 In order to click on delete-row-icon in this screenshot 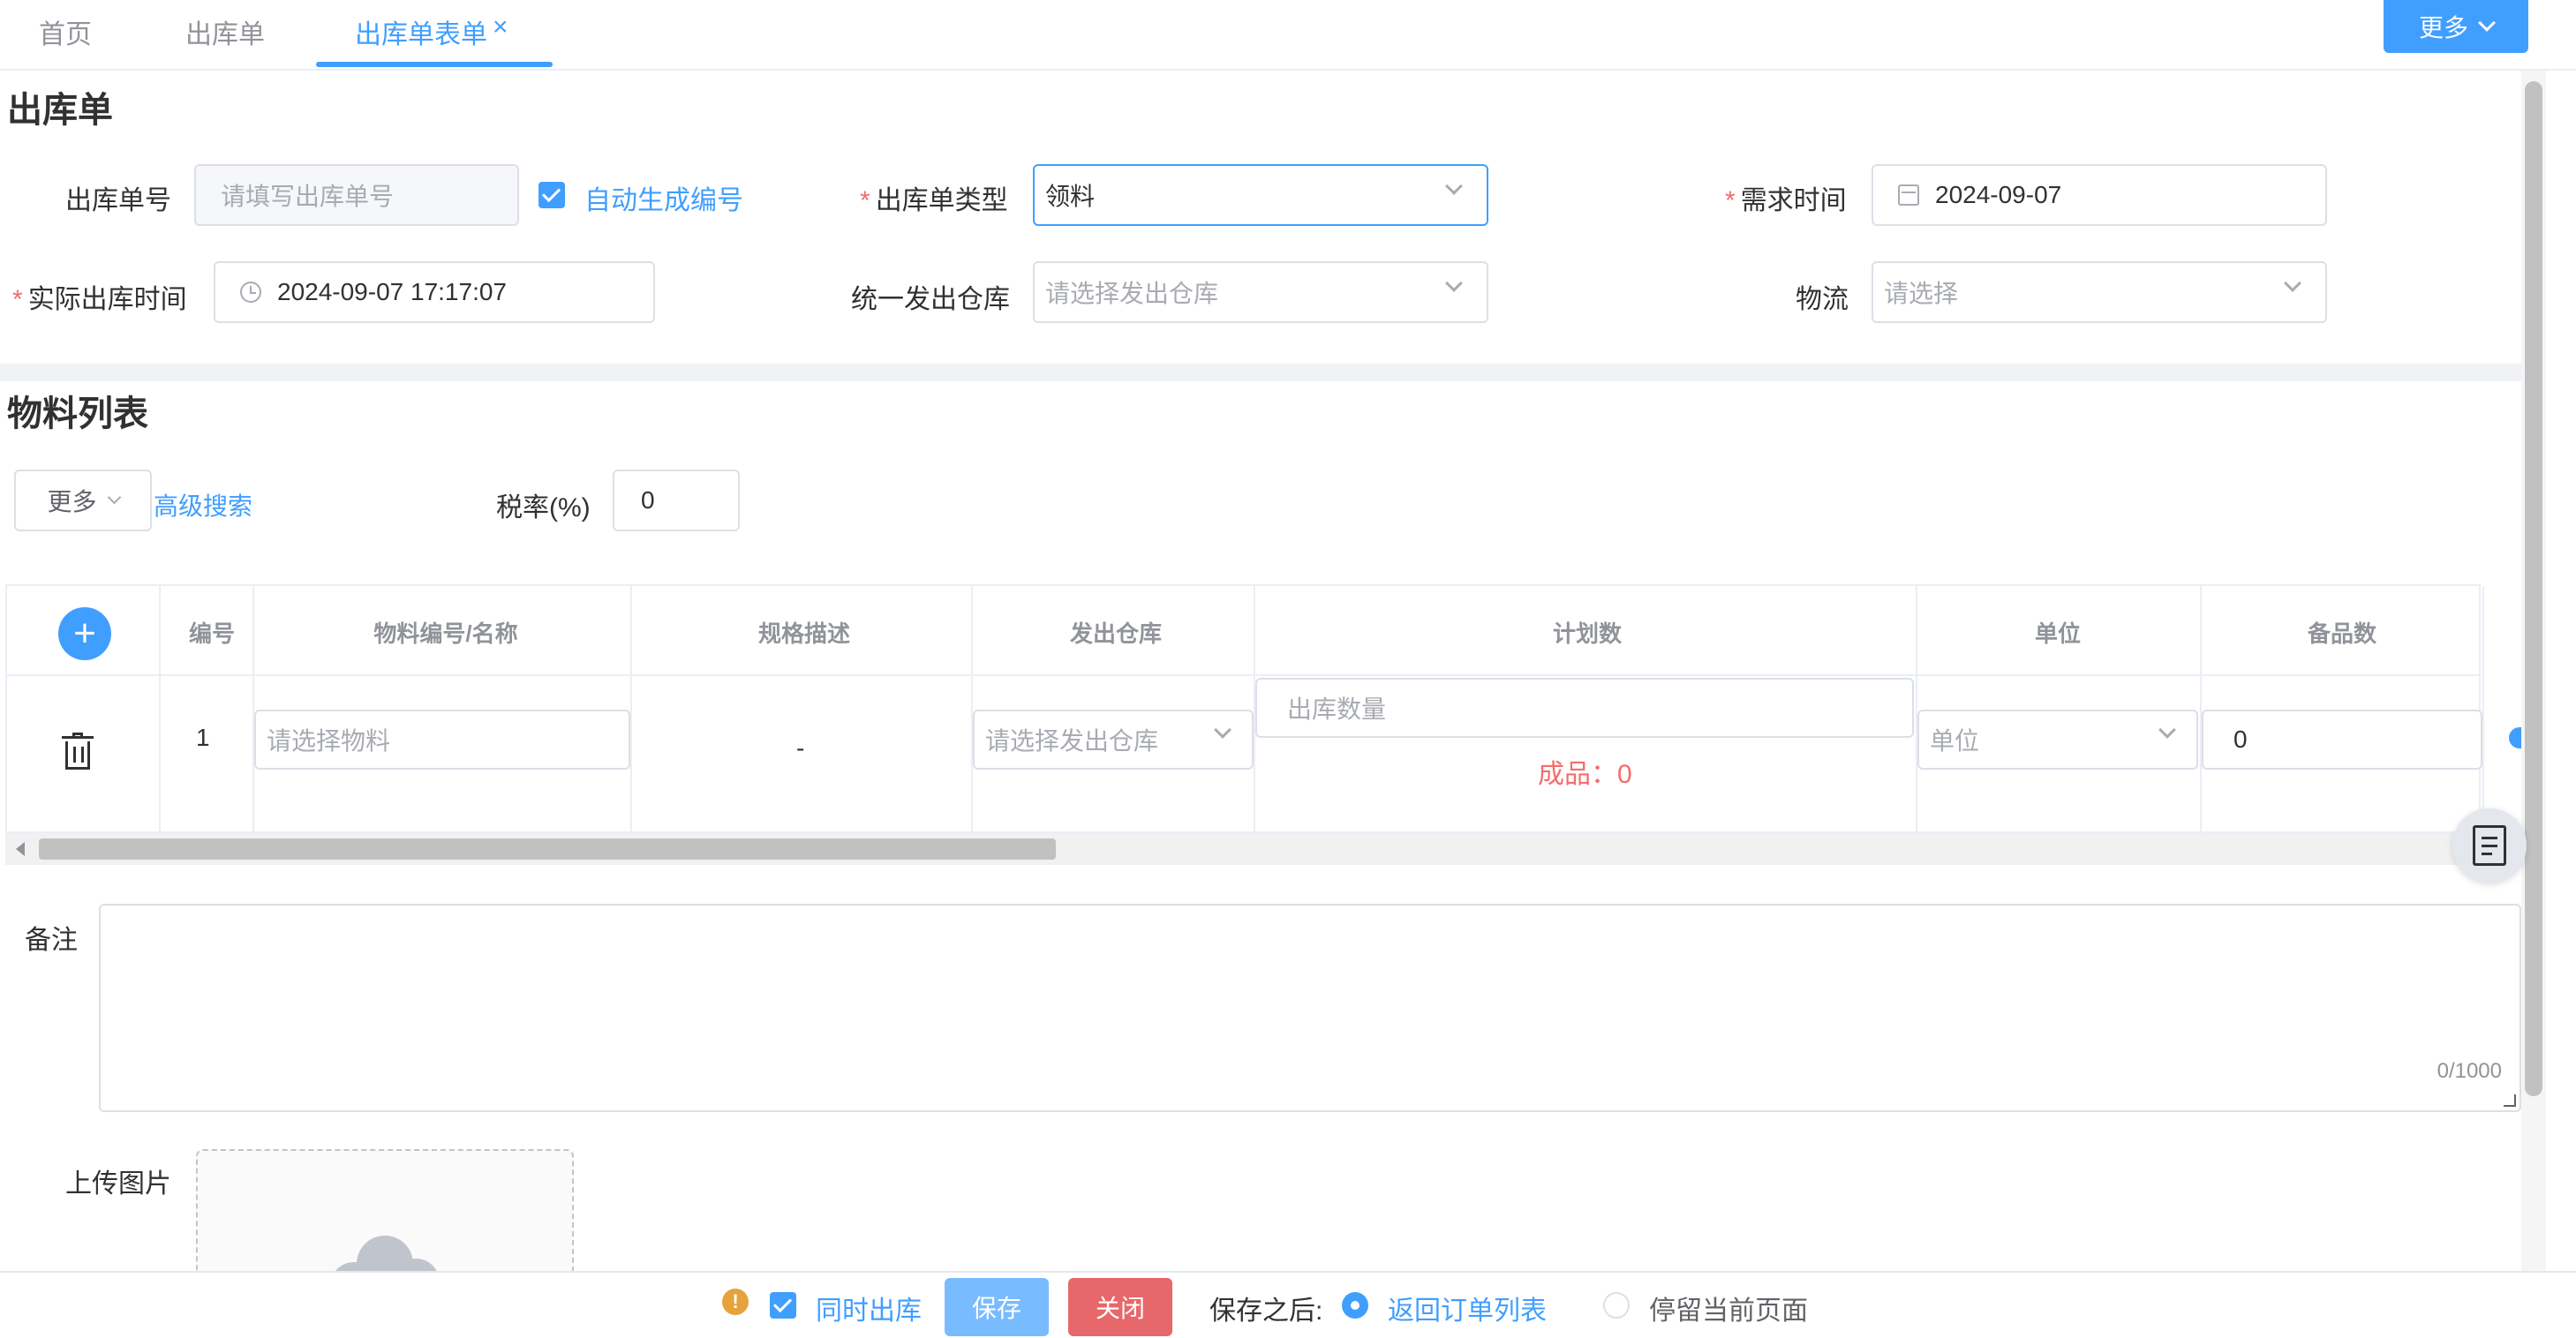, I will do `click(78, 751)`.